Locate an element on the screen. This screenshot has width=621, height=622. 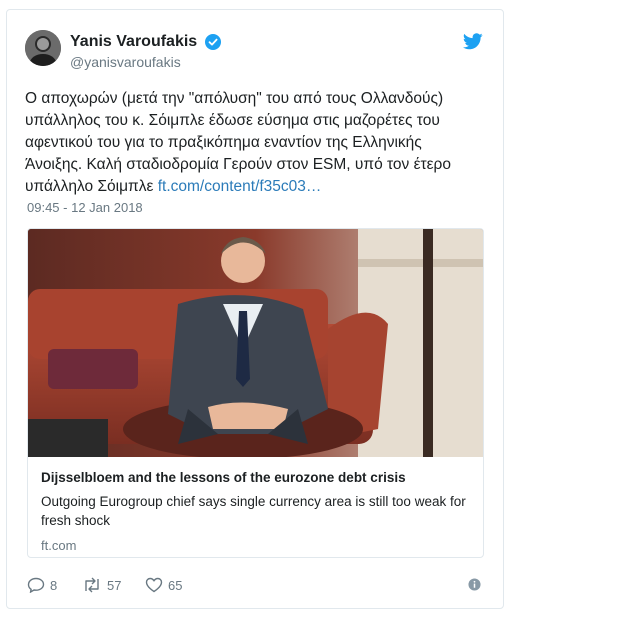
retweet-icon is located at coordinates (92, 585).